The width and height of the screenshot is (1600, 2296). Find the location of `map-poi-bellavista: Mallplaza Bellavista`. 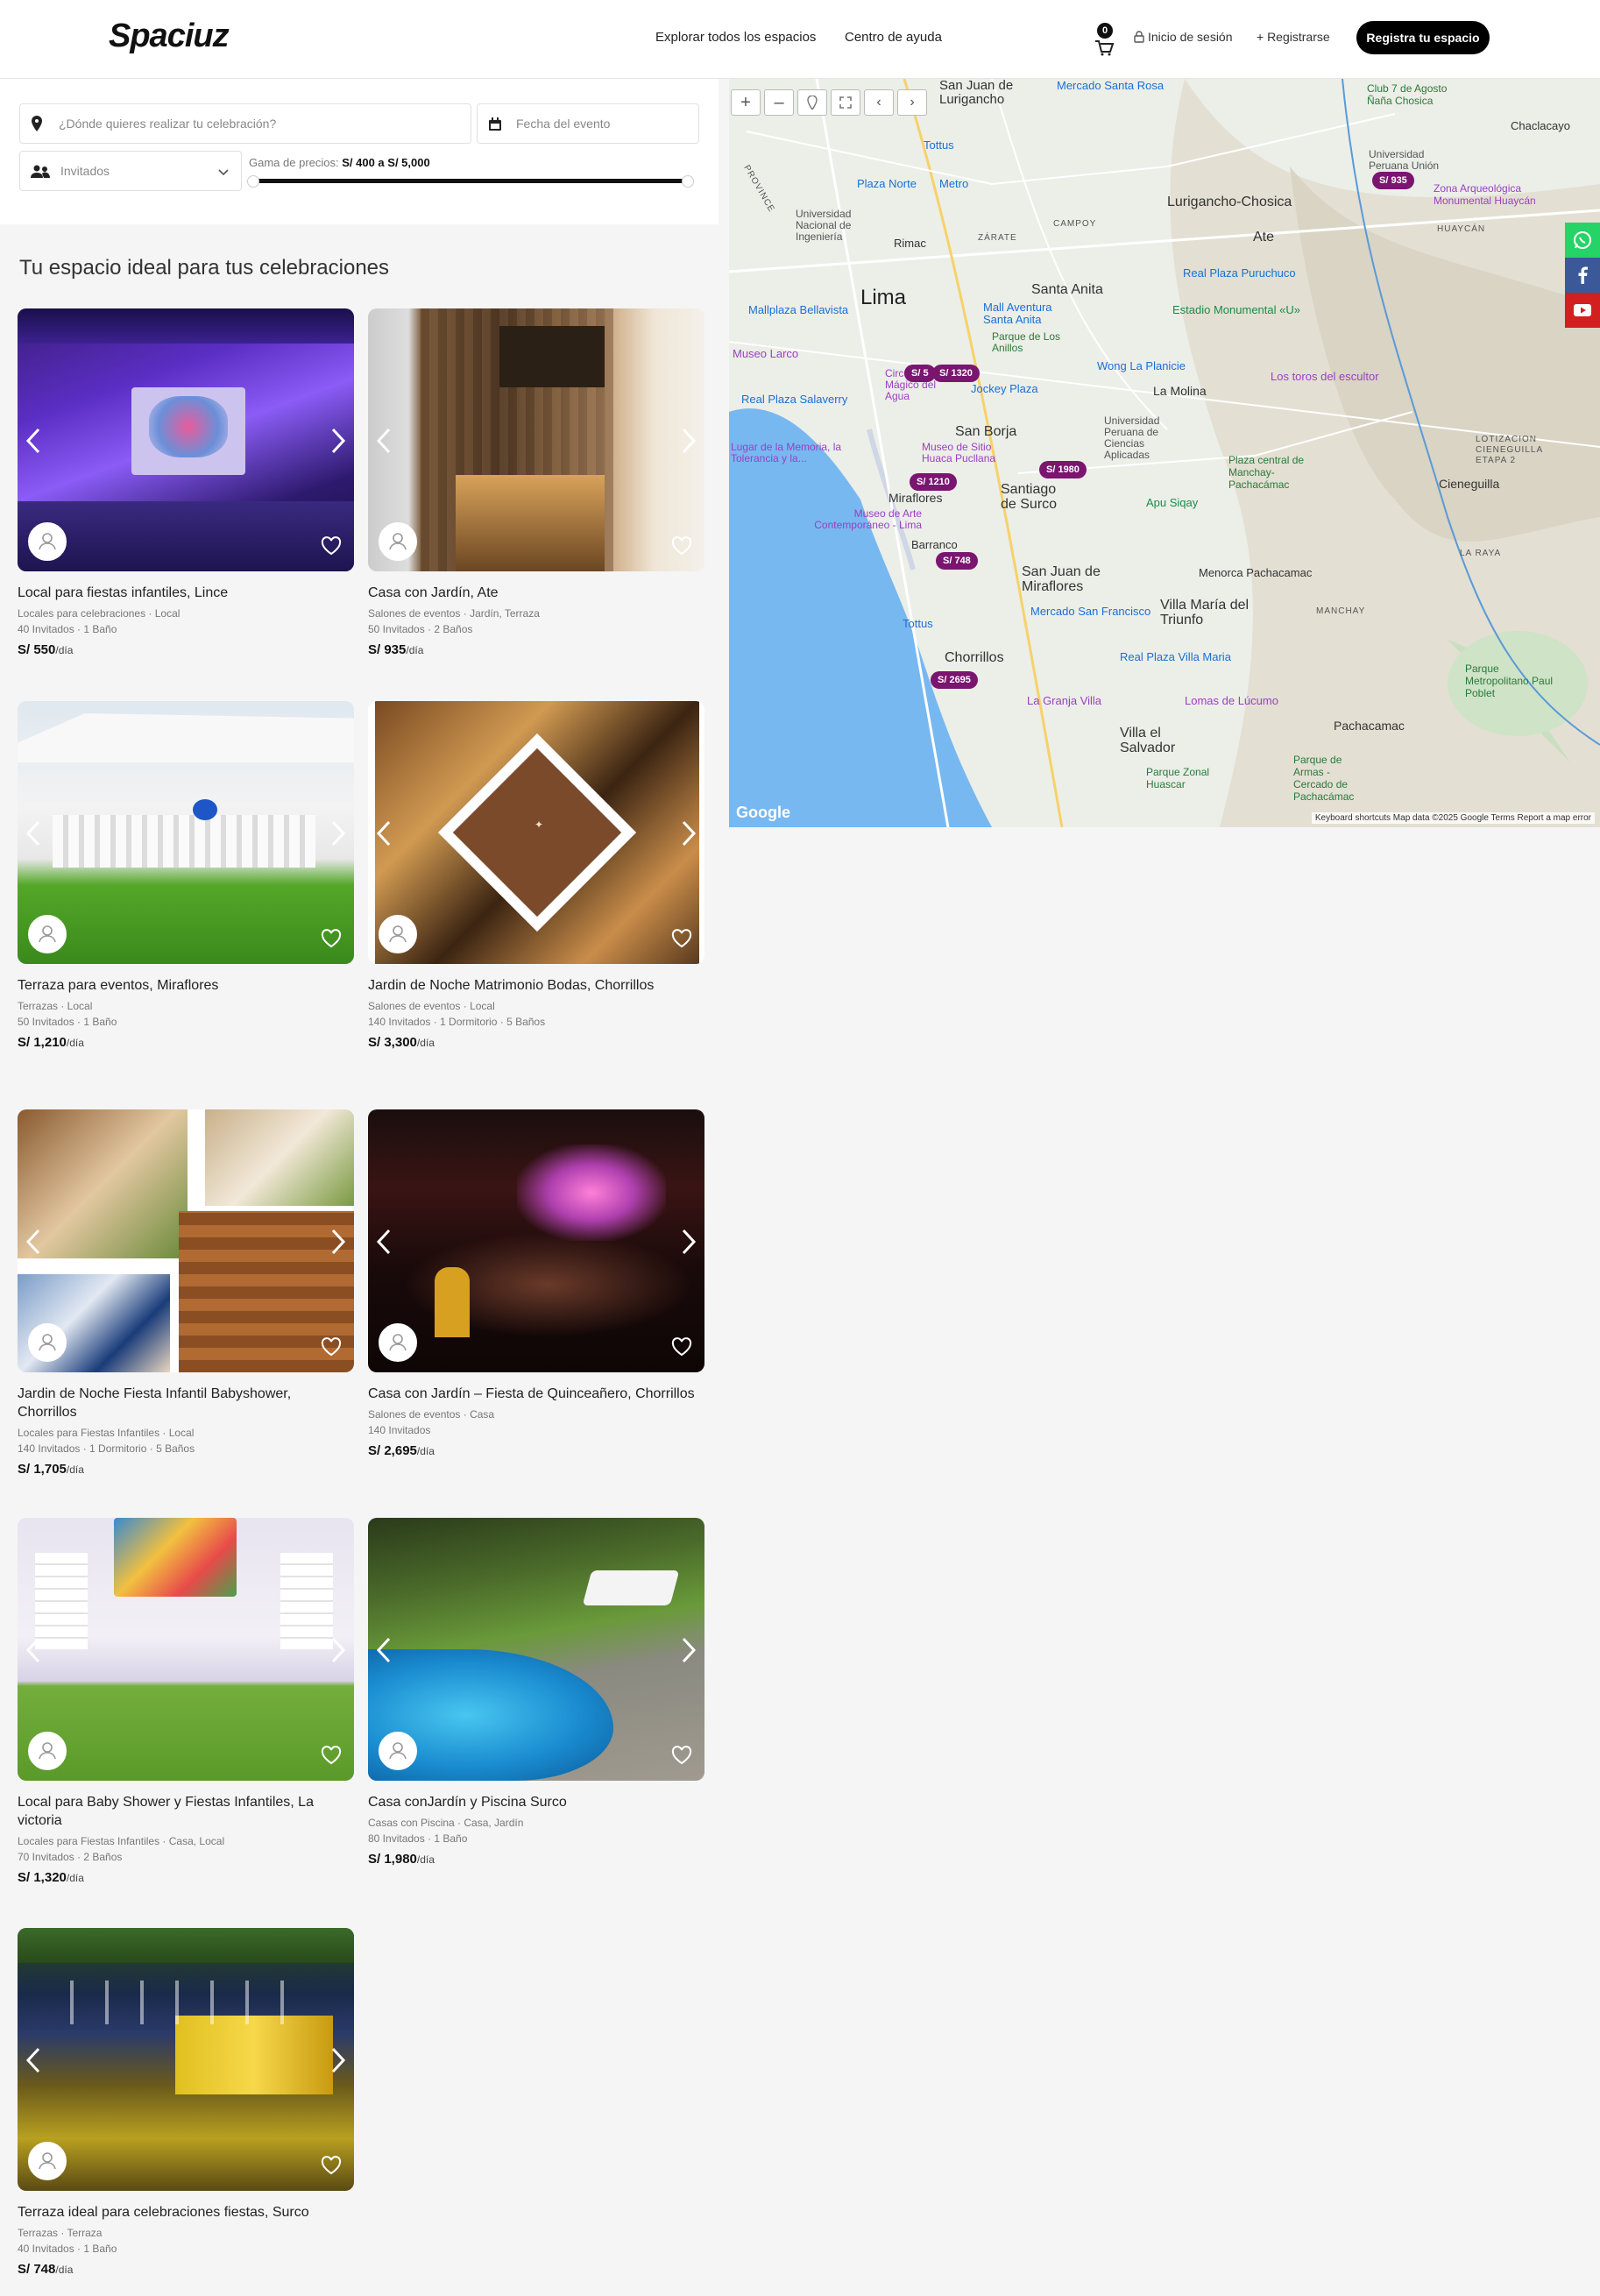

map-poi-bellavista: Mallplaza Bellavista is located at coordinates (798, 309).